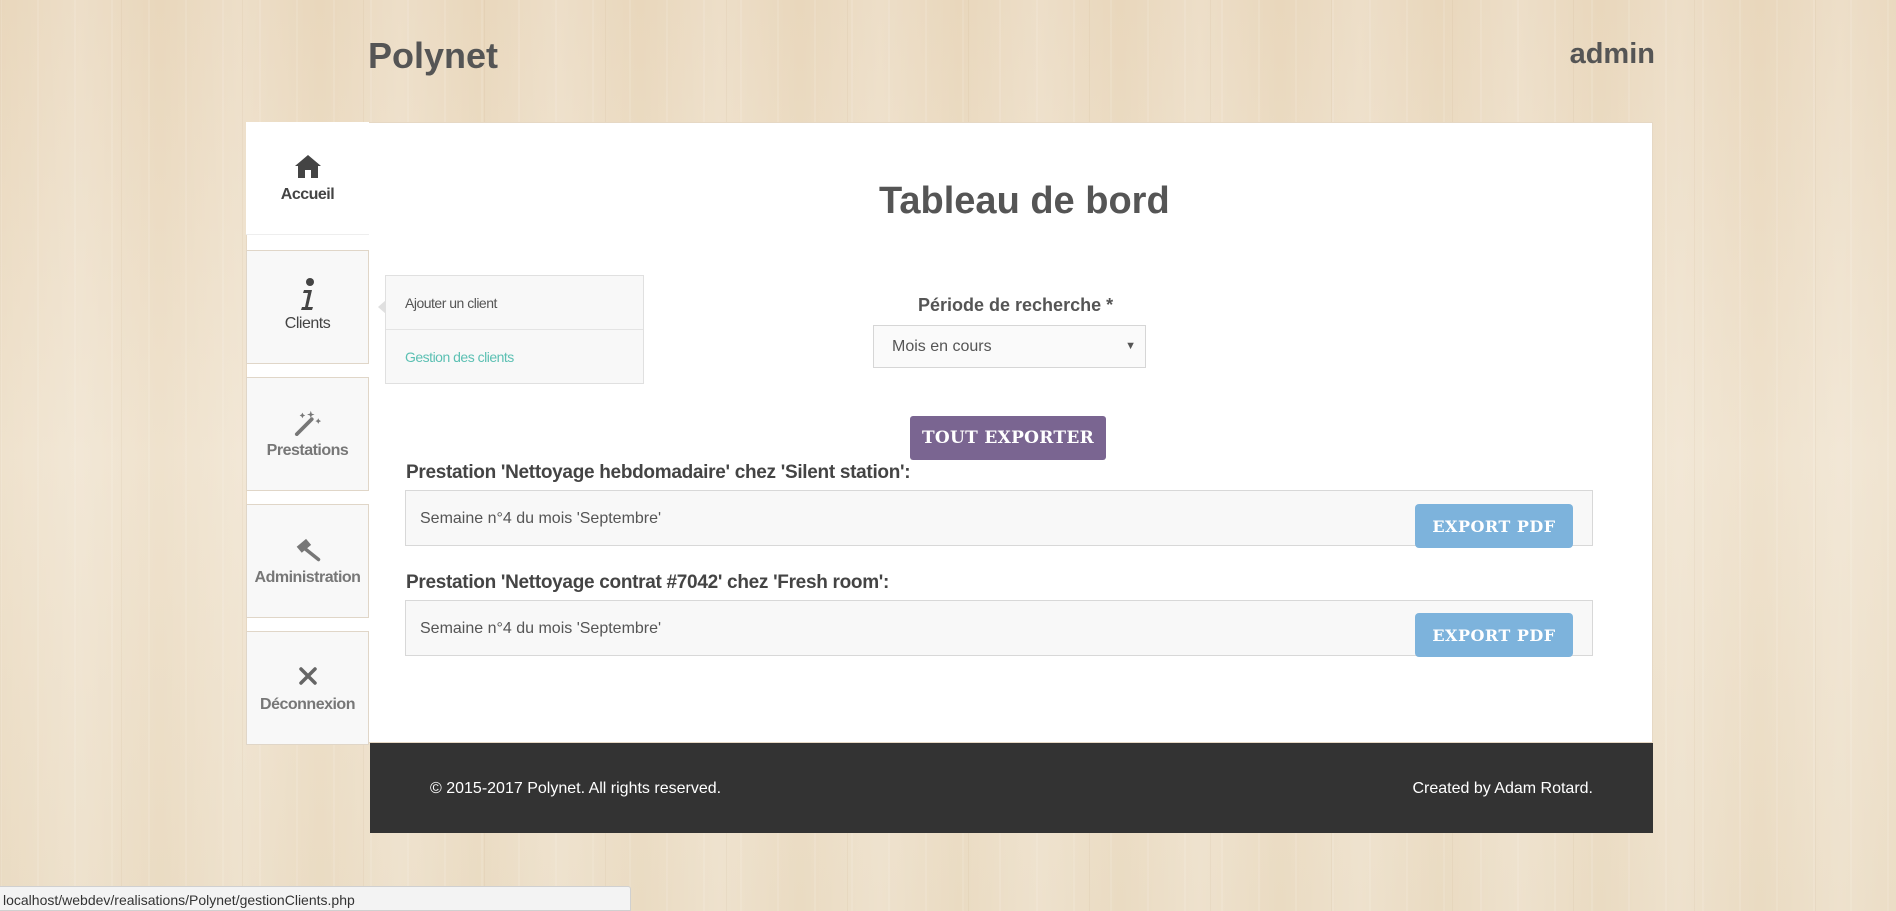  Describe the element at coordinates (1130, 346) in the screenshot. I see `dropdown-arrow-icon: ▼` at that location.